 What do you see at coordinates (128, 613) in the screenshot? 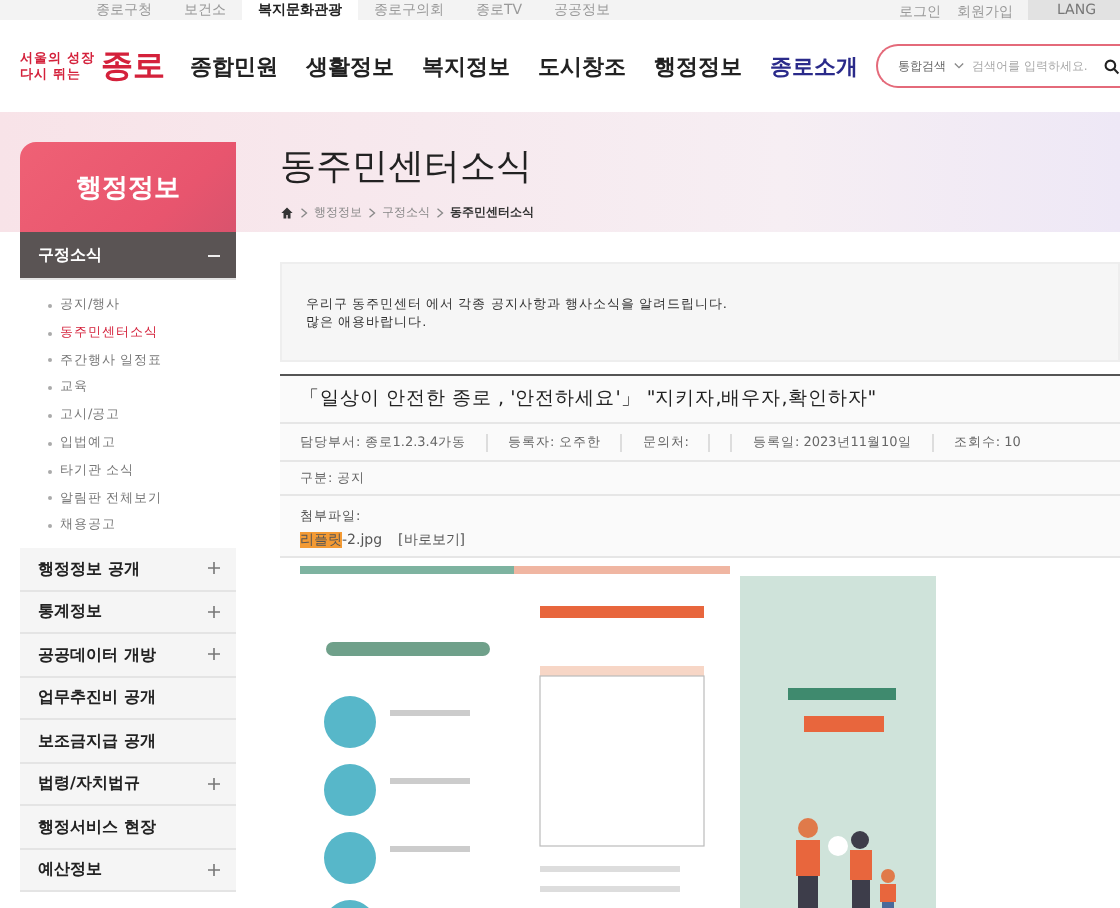
I see `sidebar-item: 통계정보` at bounding box center [128, 613].